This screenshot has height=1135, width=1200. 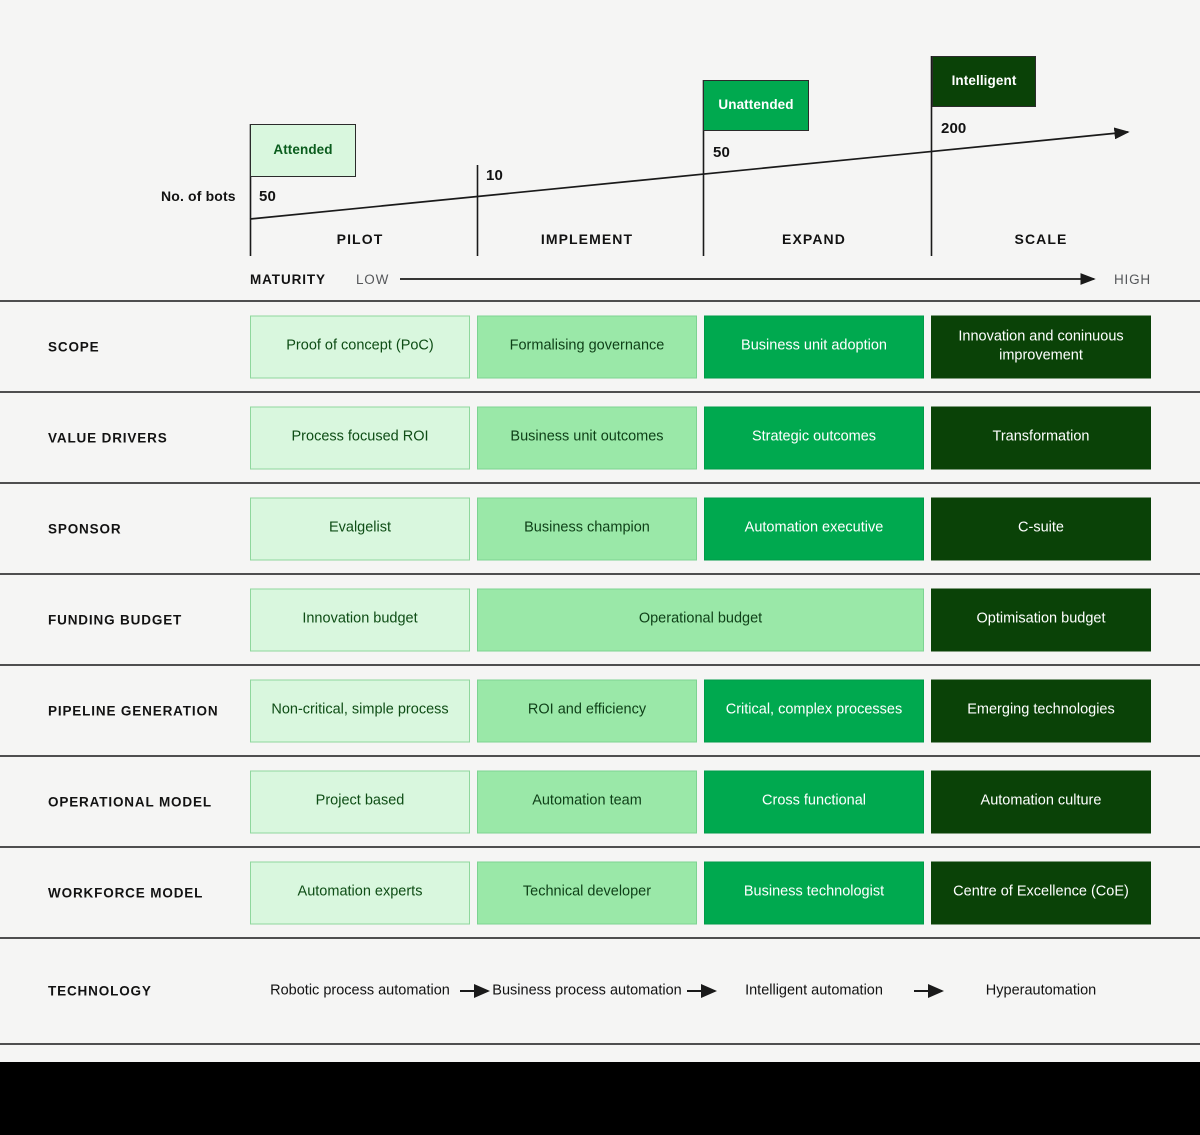 I want to click on cell-workforce-model-pilot: Automation experts, so click(x=360, y=892).